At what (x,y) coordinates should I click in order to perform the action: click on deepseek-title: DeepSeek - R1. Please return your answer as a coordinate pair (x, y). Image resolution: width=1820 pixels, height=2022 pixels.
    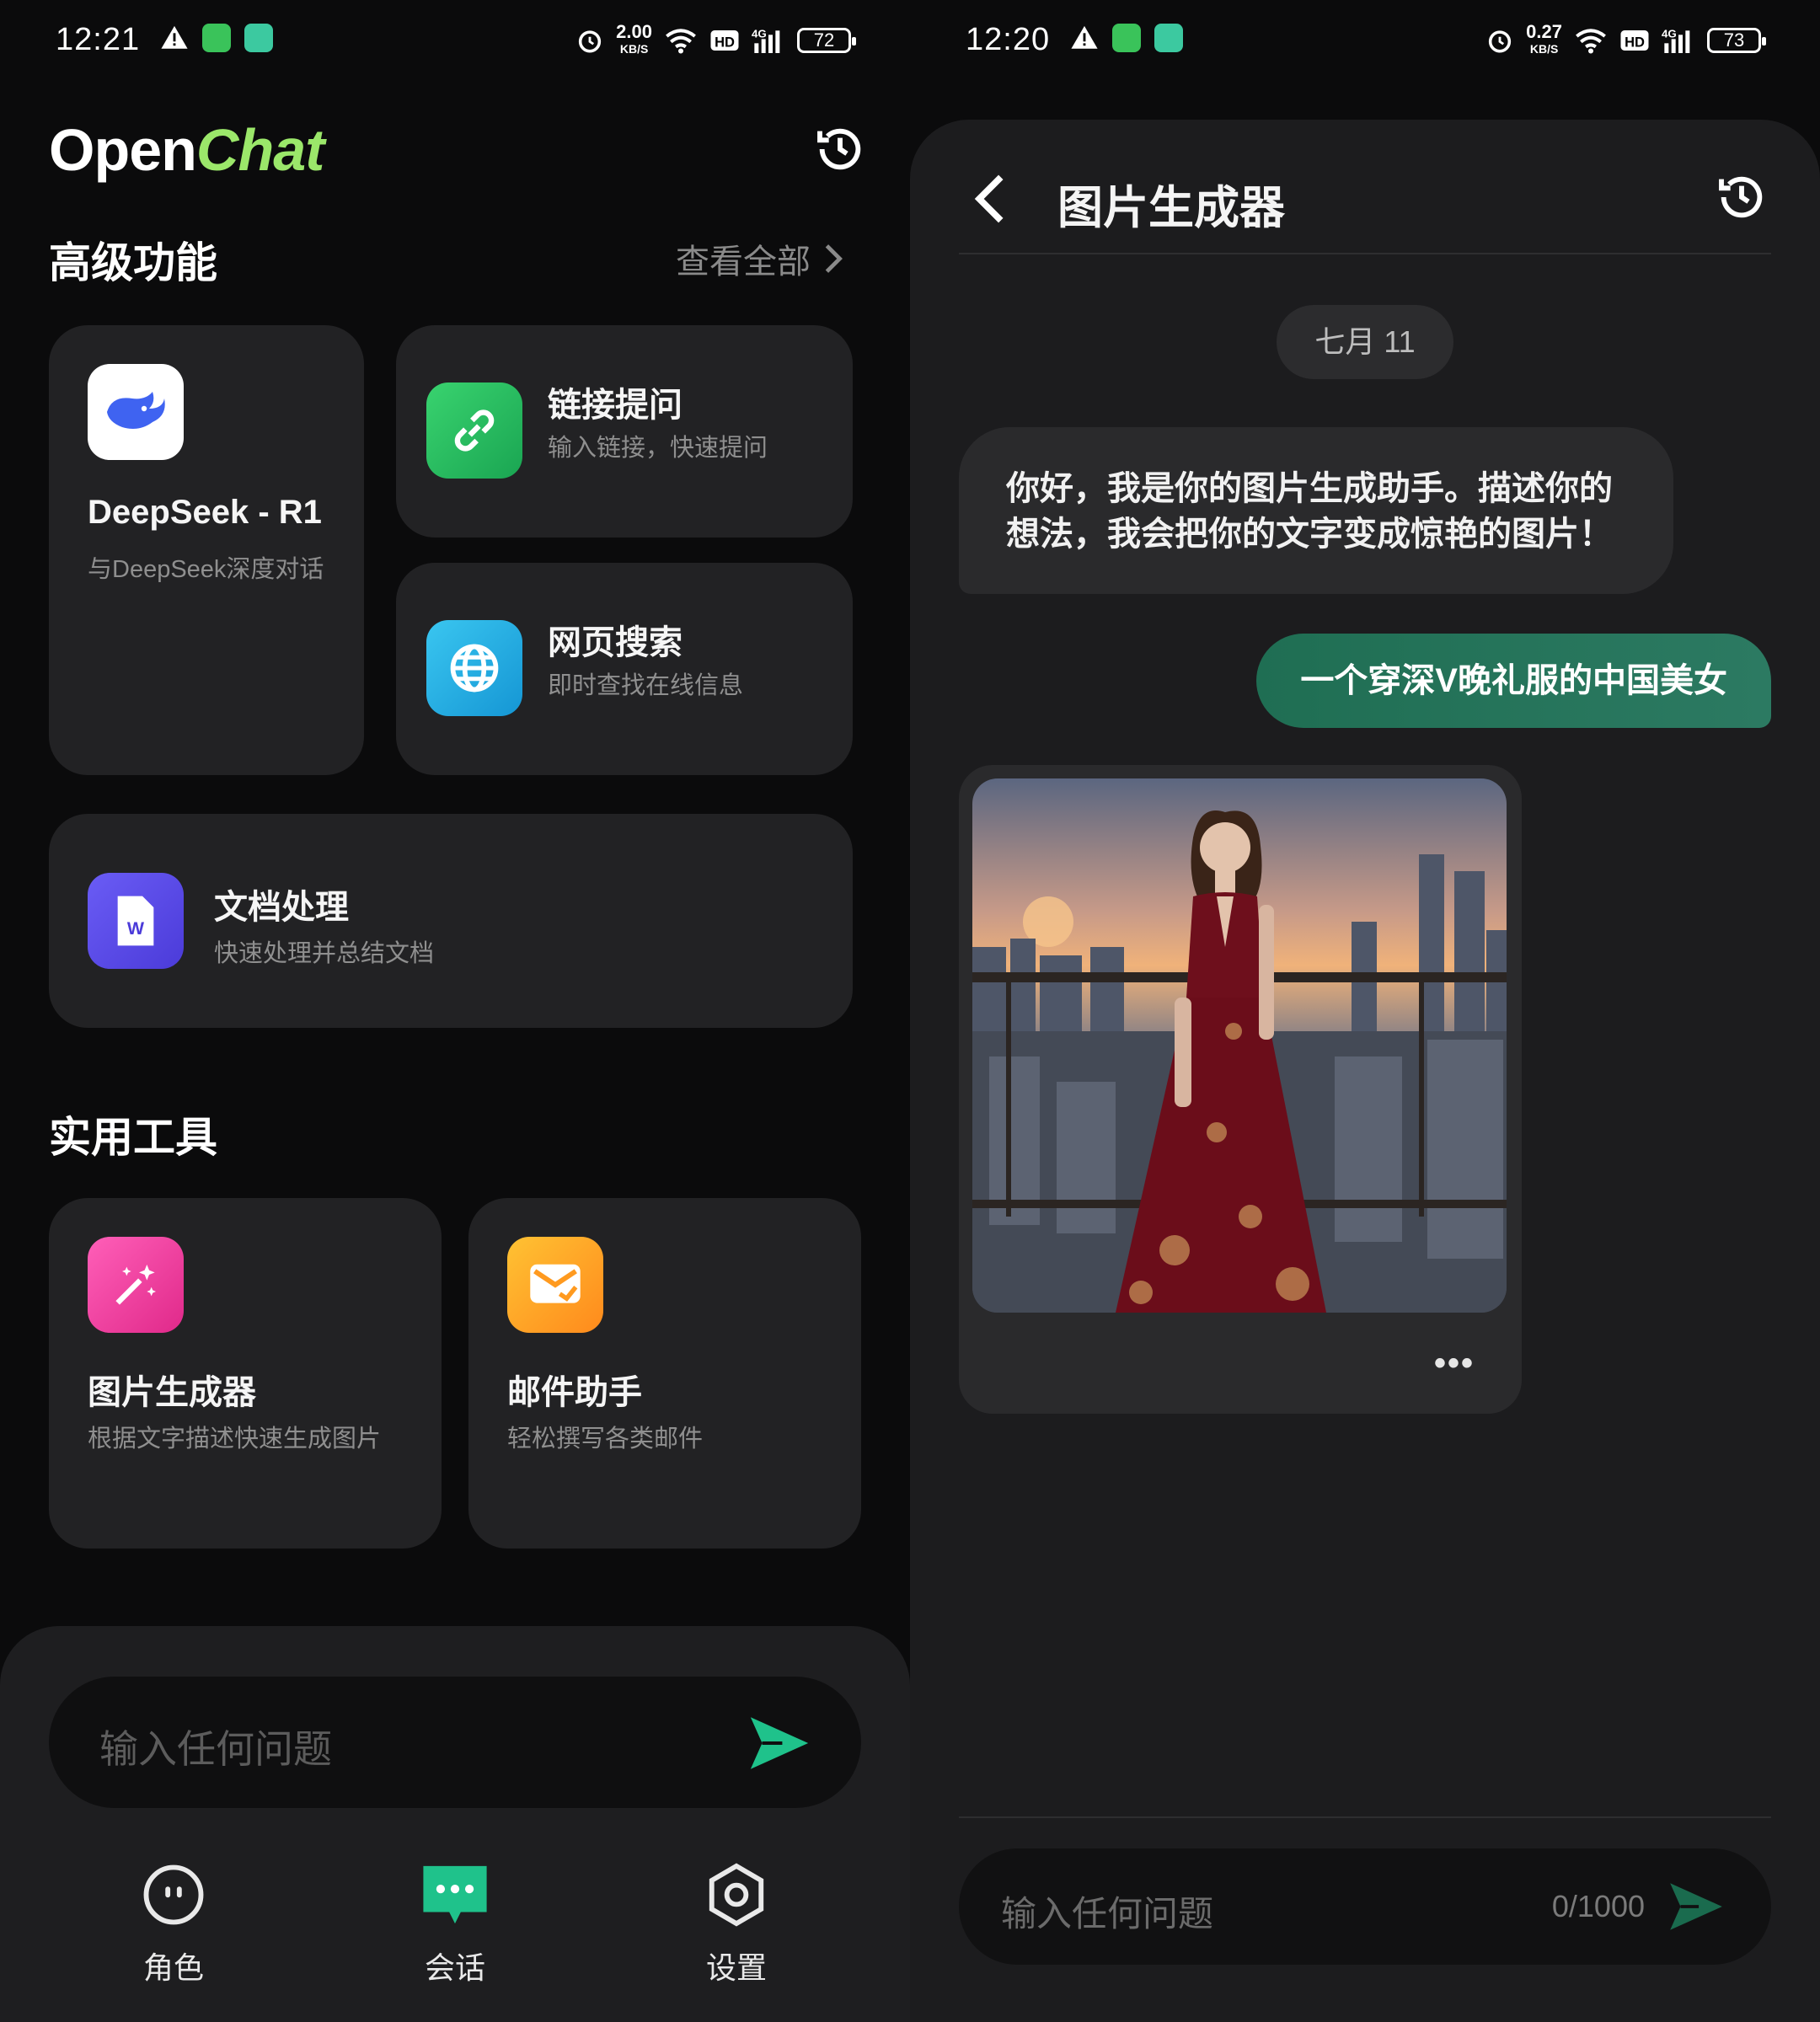
    Looking at the image, I should click on (205, 512).